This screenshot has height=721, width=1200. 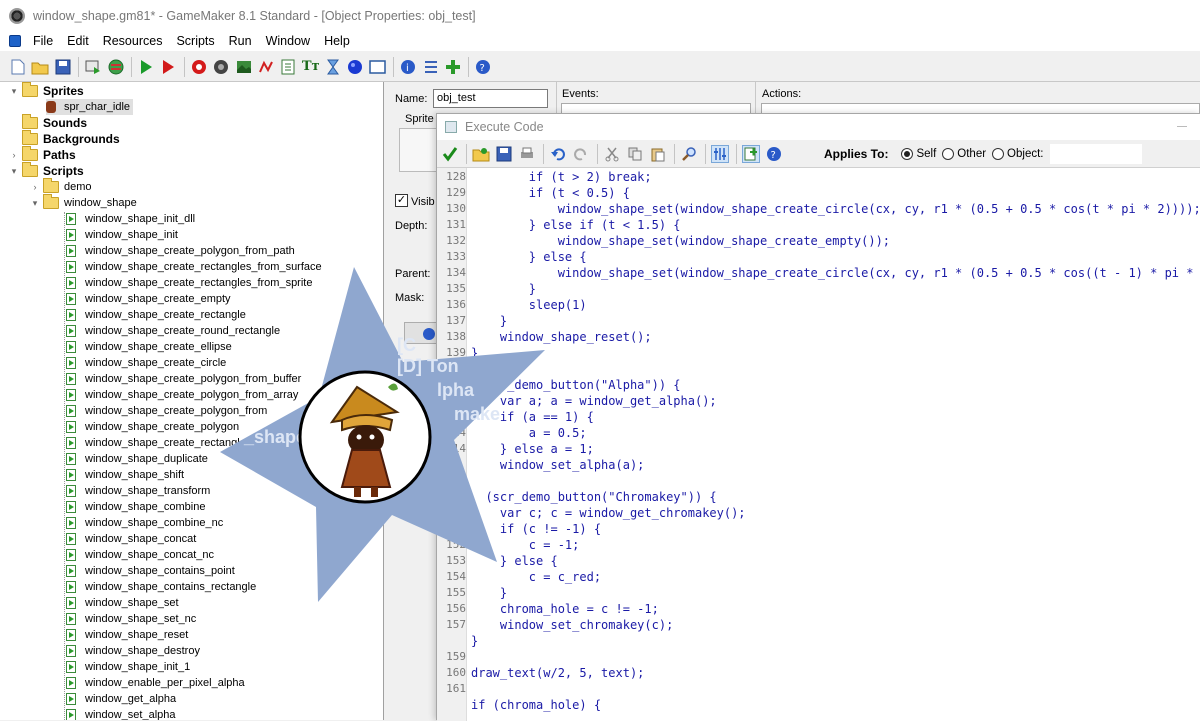 I want to click on font-icon: Tт, so click(x=311, y=67).